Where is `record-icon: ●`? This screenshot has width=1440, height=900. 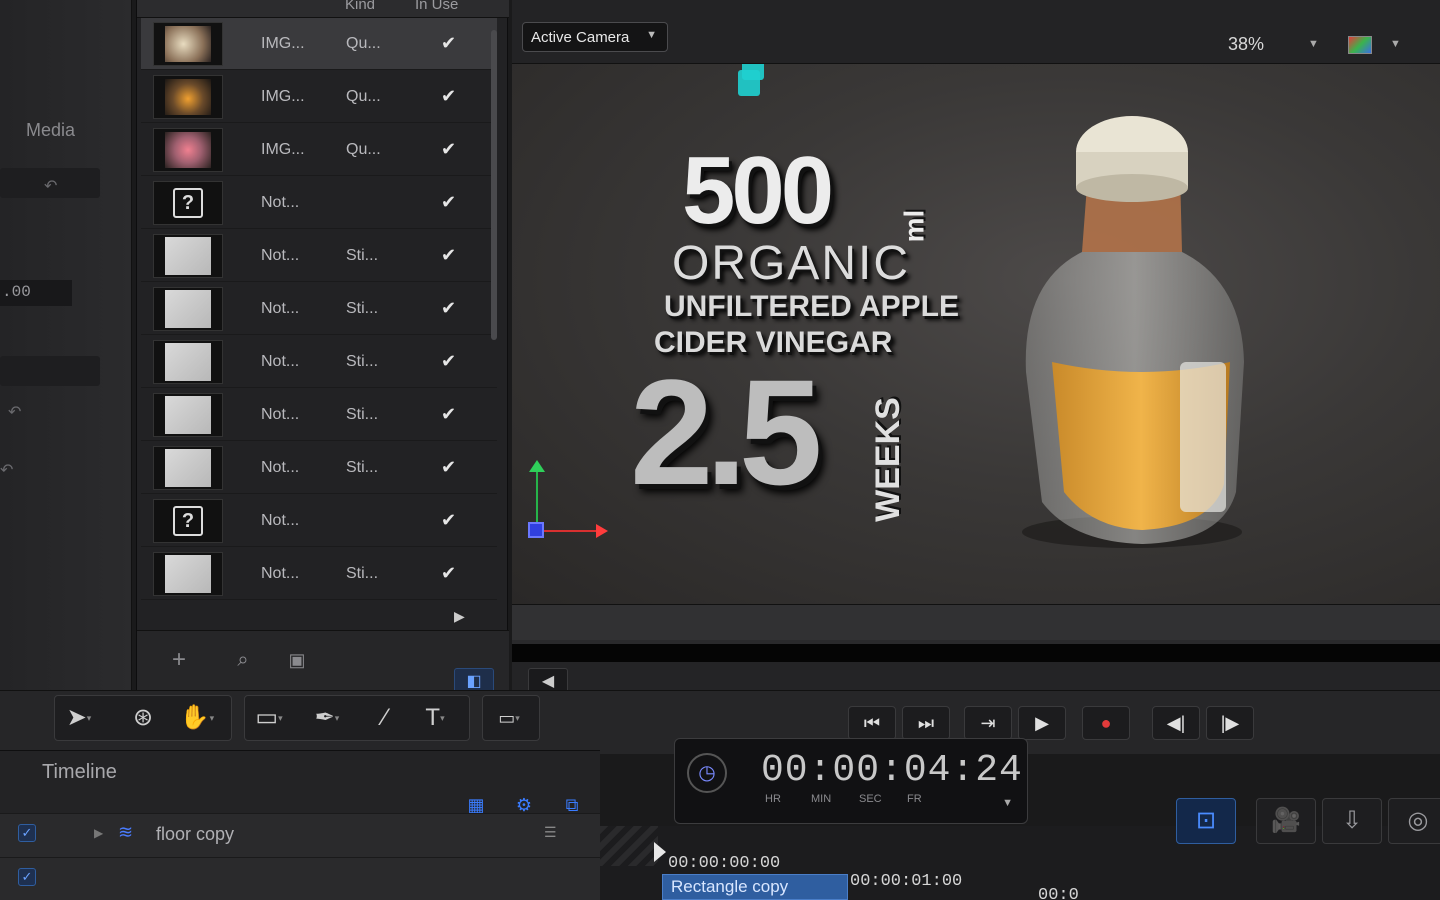
record-icon: ● is located at coordinates (1106, 723).